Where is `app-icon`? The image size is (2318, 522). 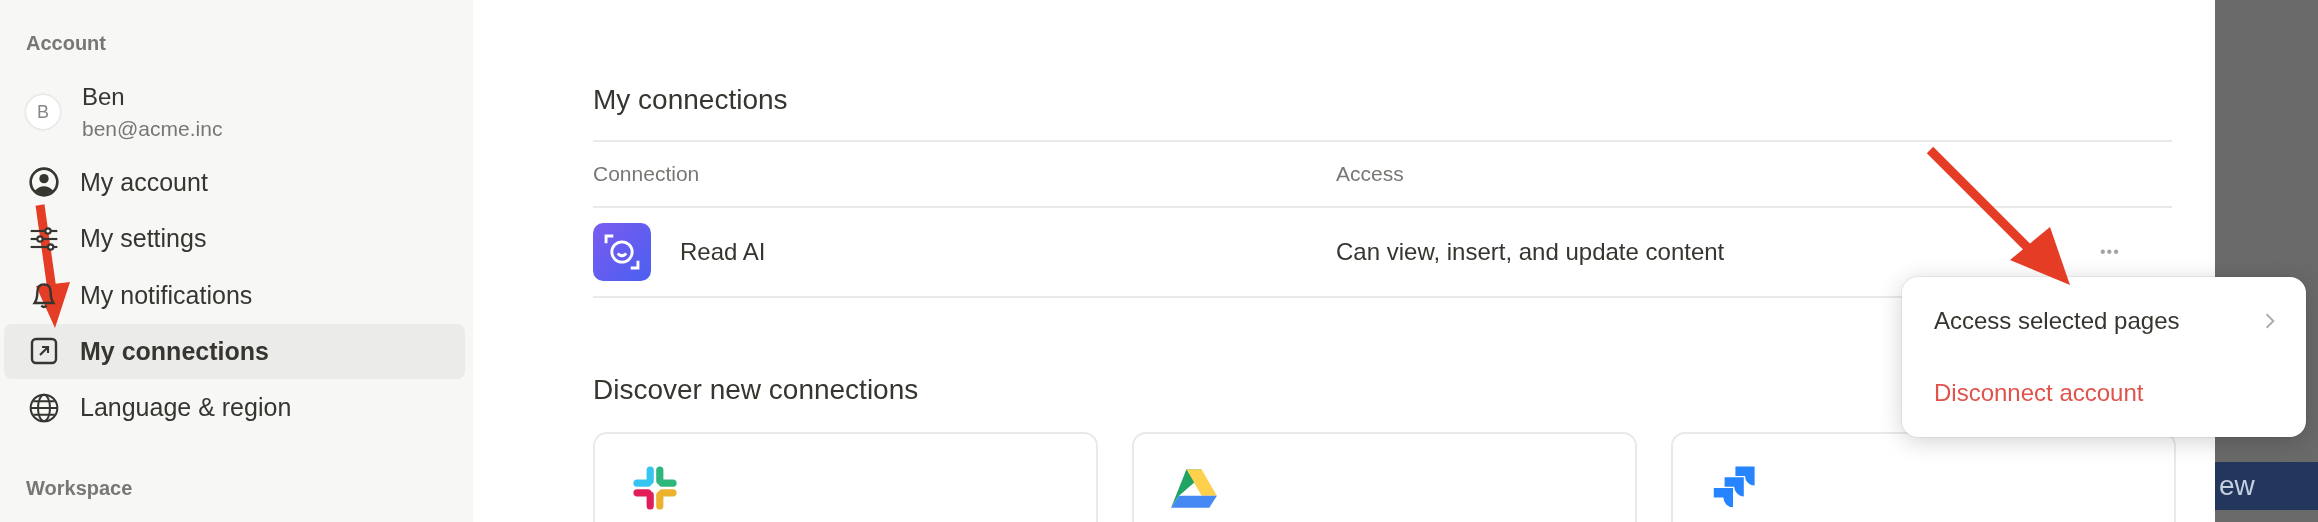 app-icon is located at coordinates (622, 252).